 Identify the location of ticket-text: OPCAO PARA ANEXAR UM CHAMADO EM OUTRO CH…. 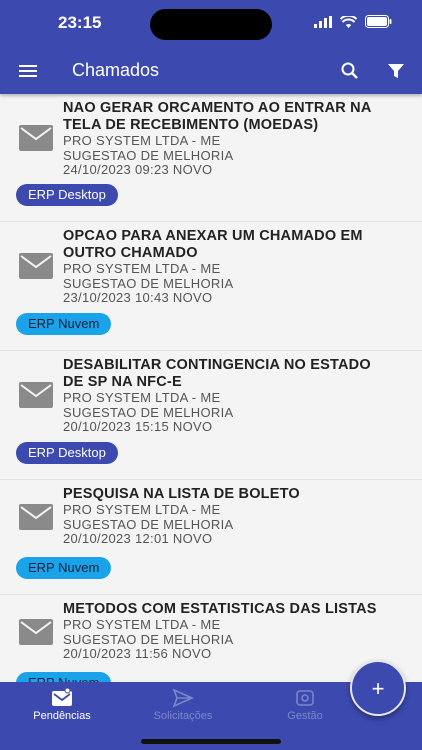
(237, 267).